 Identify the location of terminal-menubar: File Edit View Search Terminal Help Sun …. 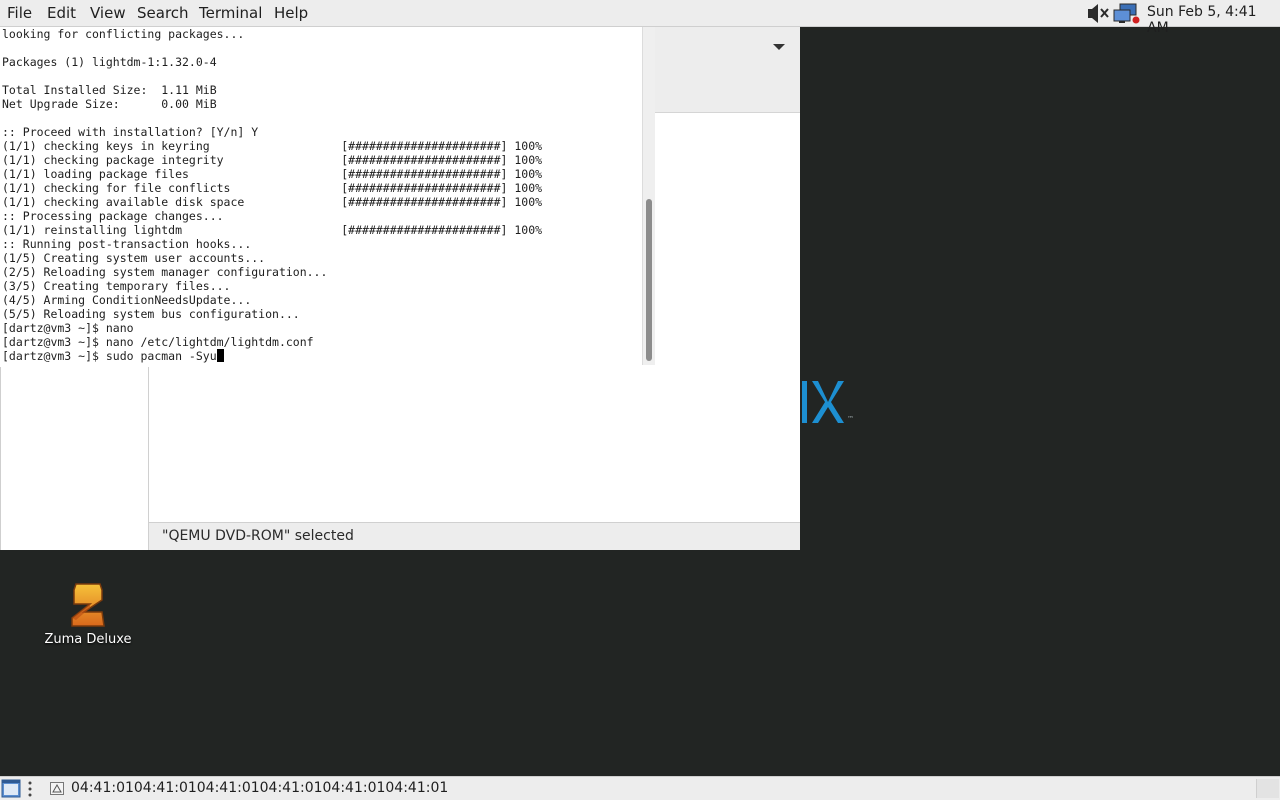
(640, 18).